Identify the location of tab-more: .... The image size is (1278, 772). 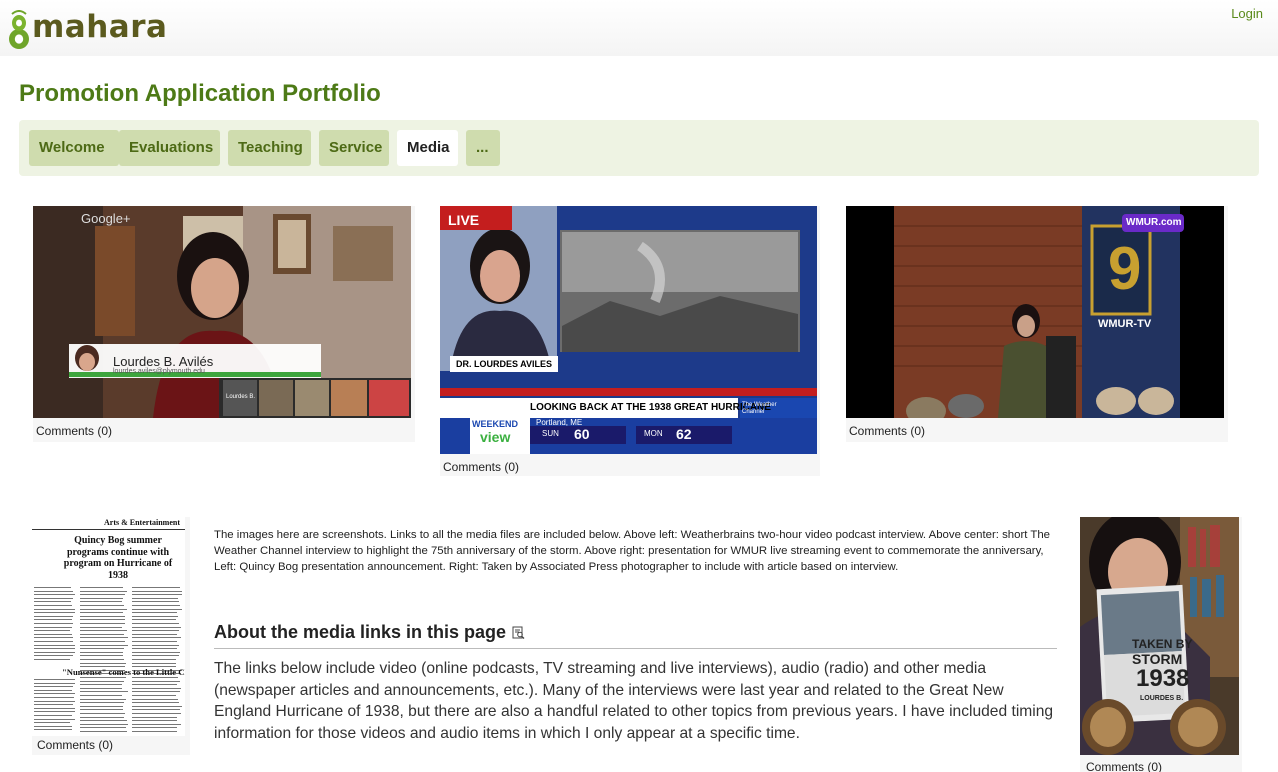
(483, 148).